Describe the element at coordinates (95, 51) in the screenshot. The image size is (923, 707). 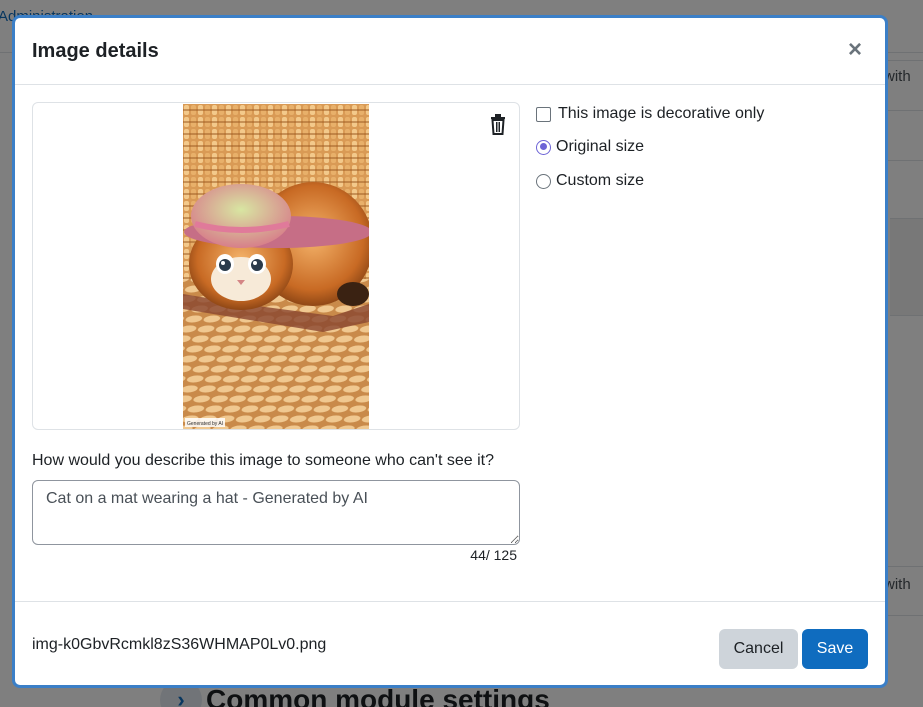
I see `modal-title: Image details` at that location.